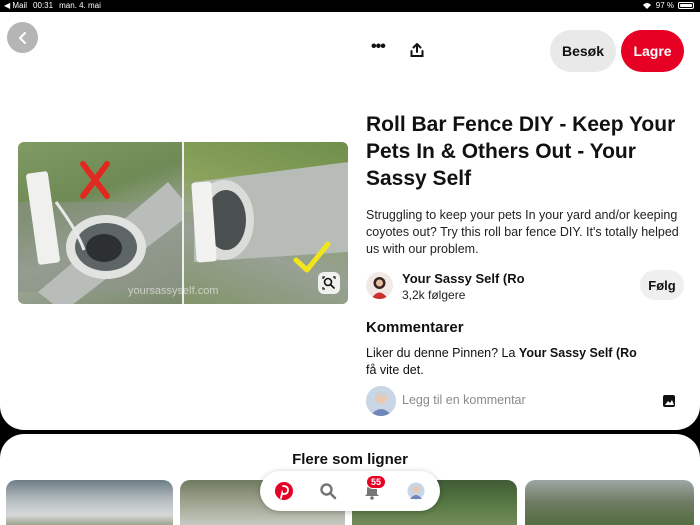 The height and width of the screenshot is (525, 700). Describe the element at coordinates (95, 180) in the screenshot. I see `x-mark-icon` at that location.